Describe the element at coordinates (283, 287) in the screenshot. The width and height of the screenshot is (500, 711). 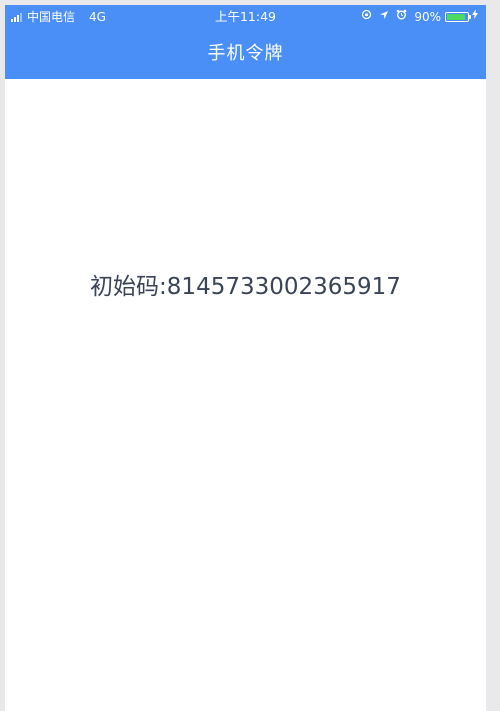
I see `initial-code-value: 8145733002365917` at that location.